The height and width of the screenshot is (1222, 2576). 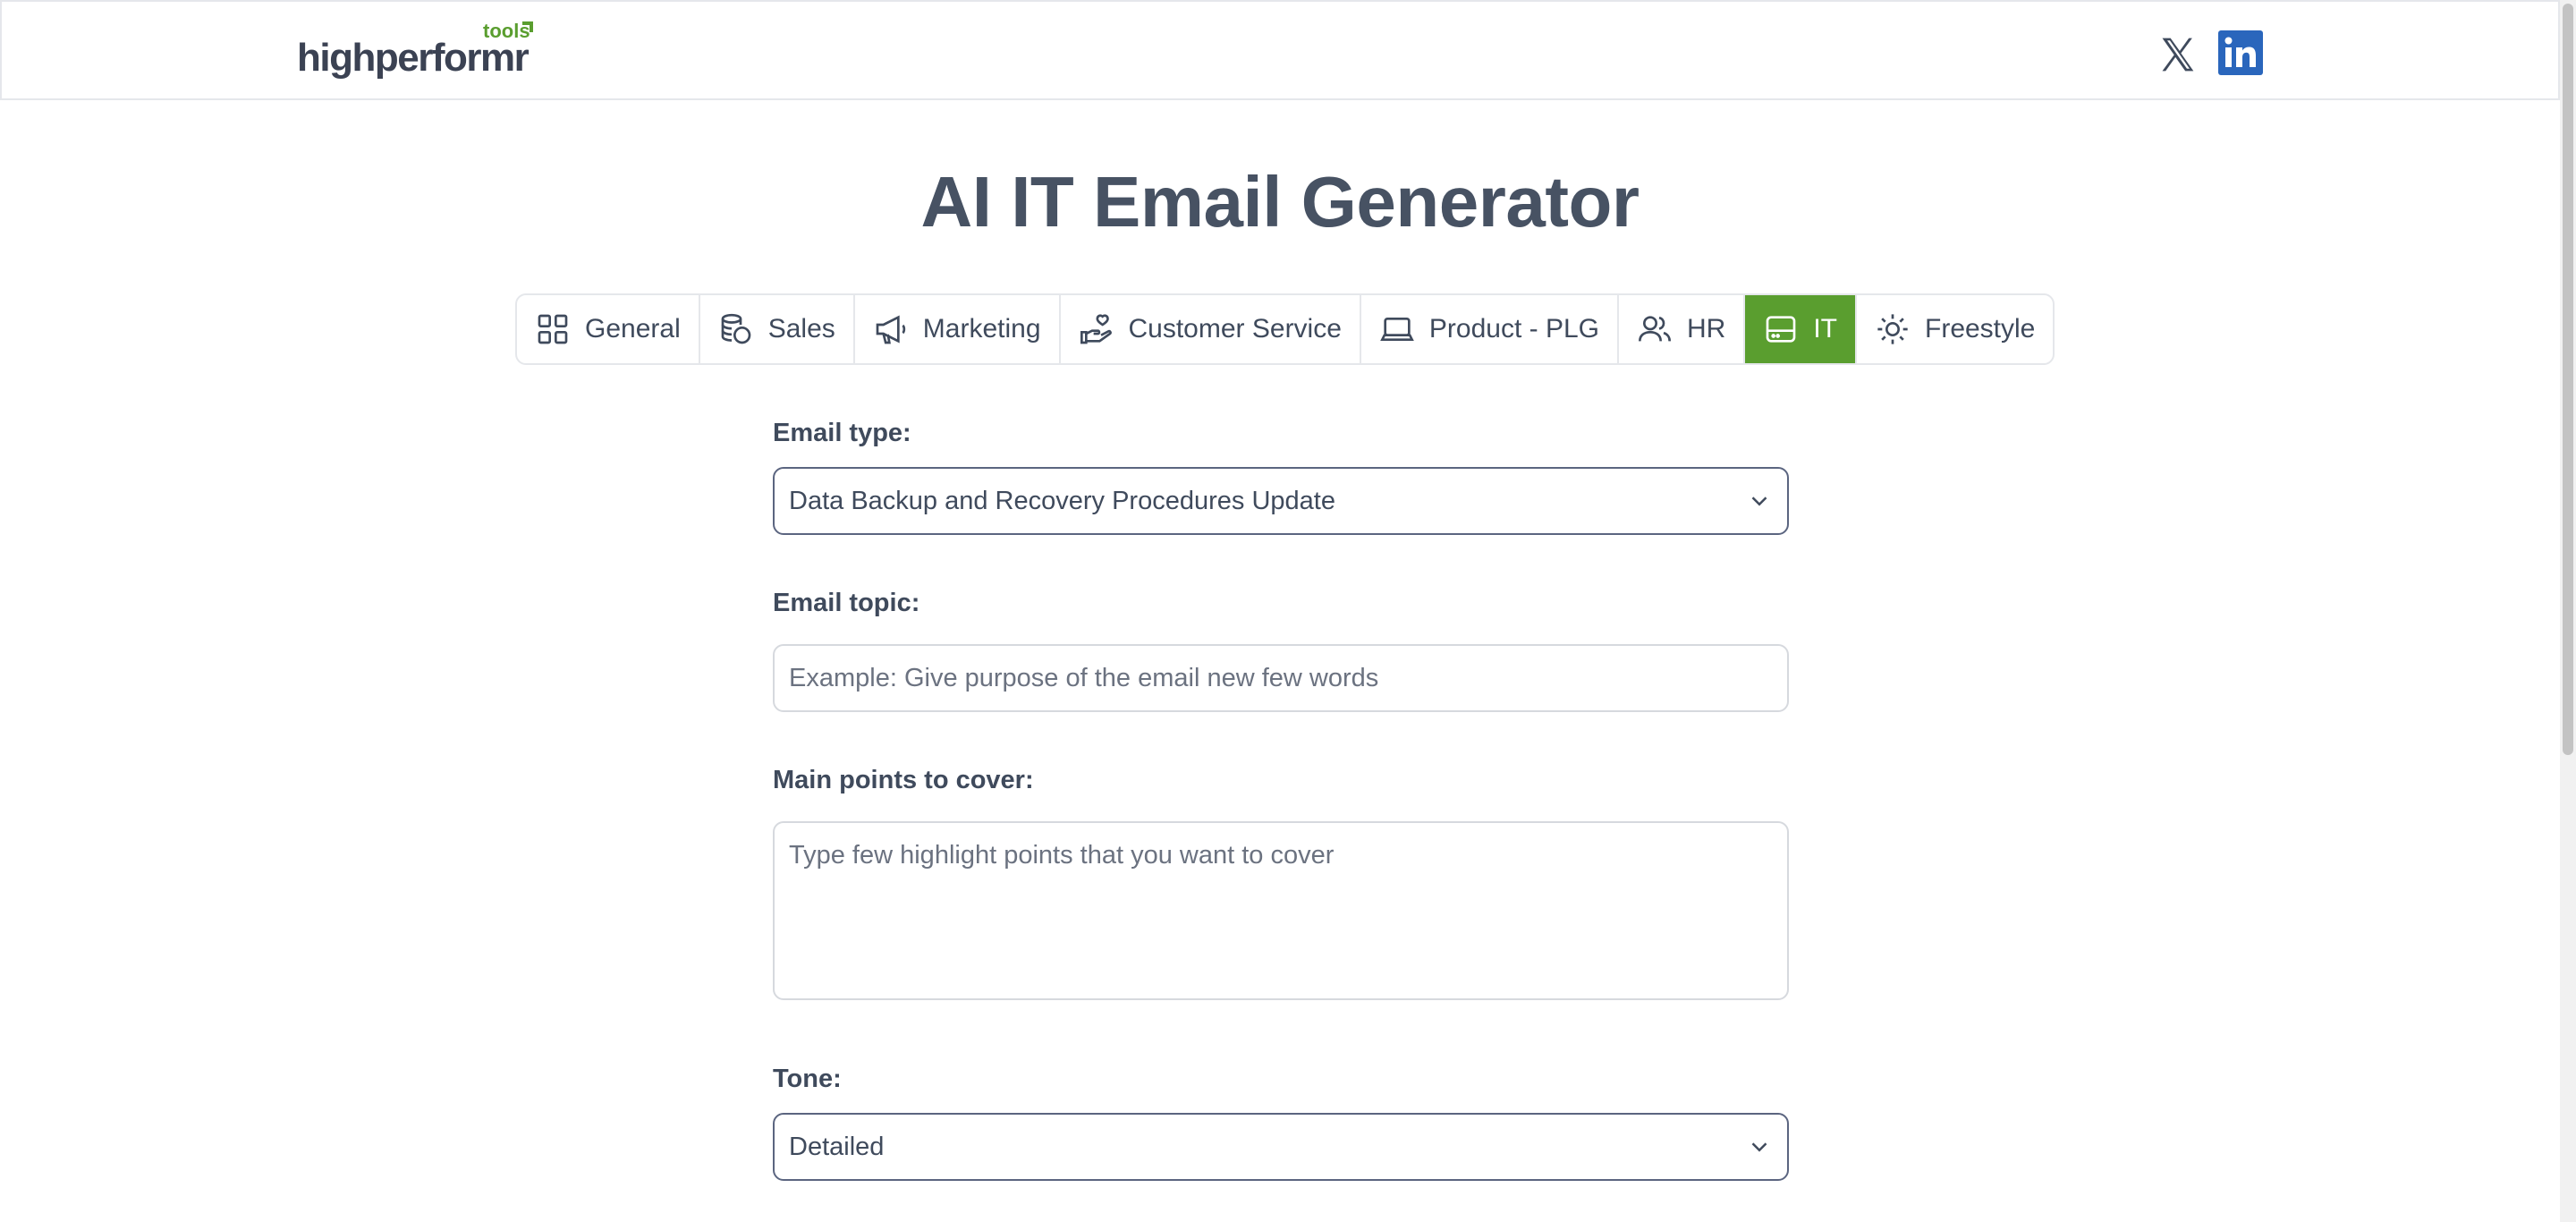 I want to click on tab-it: IT, so click(x=1801, y=329).